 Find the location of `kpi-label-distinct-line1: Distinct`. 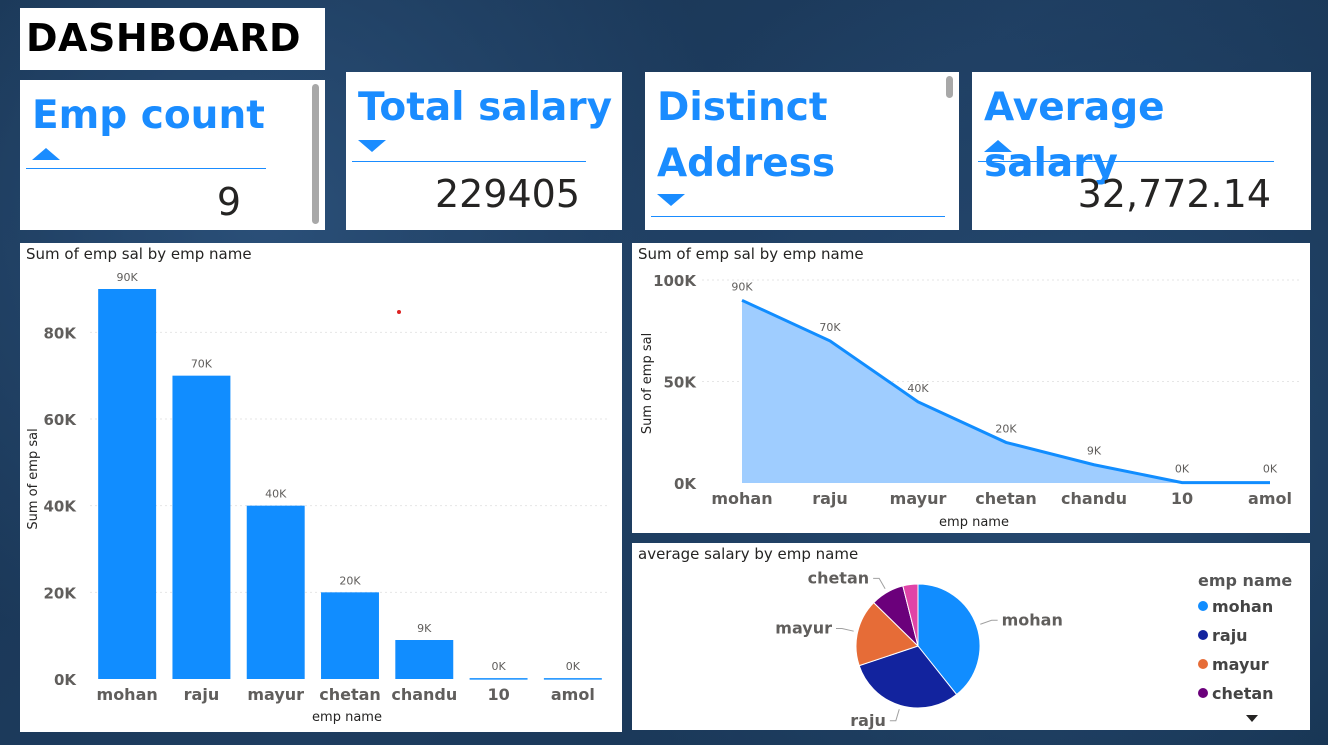

kpi-label-distinct-line1: Distinct is located at coordinates (742, 107).